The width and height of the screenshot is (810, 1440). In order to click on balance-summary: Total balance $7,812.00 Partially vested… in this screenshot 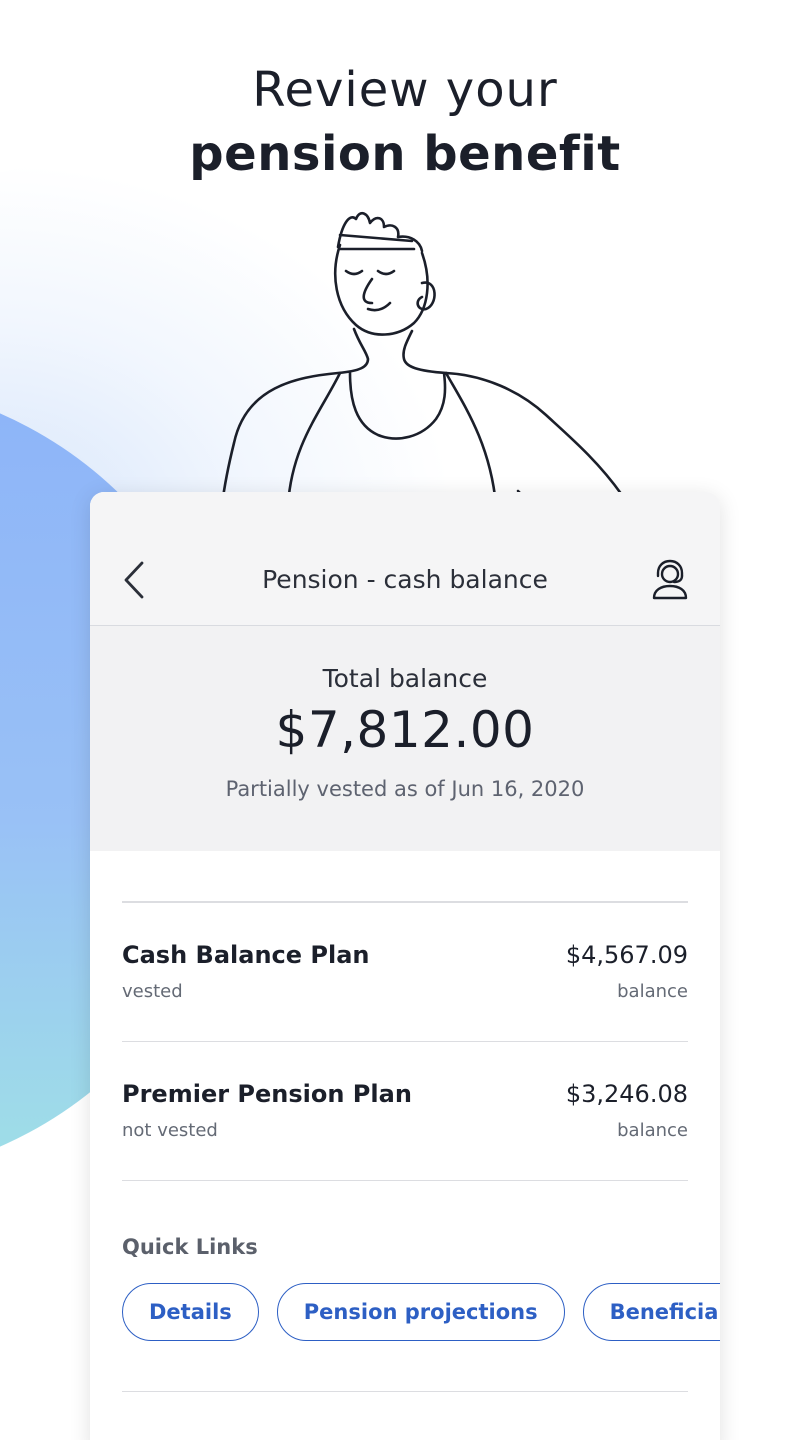, I will do `click(405, 738)`.